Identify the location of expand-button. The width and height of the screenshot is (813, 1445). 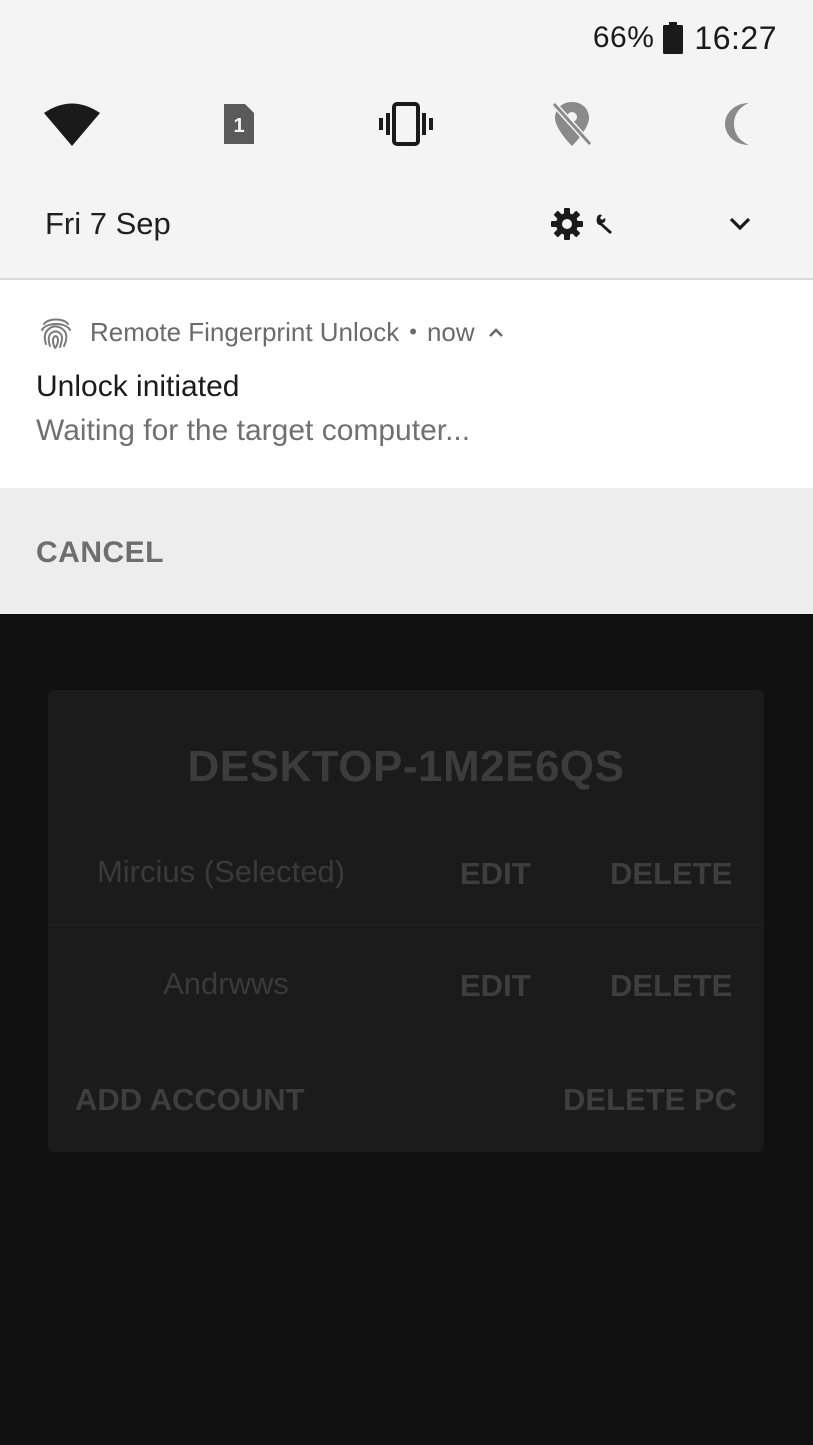
(740, 224).